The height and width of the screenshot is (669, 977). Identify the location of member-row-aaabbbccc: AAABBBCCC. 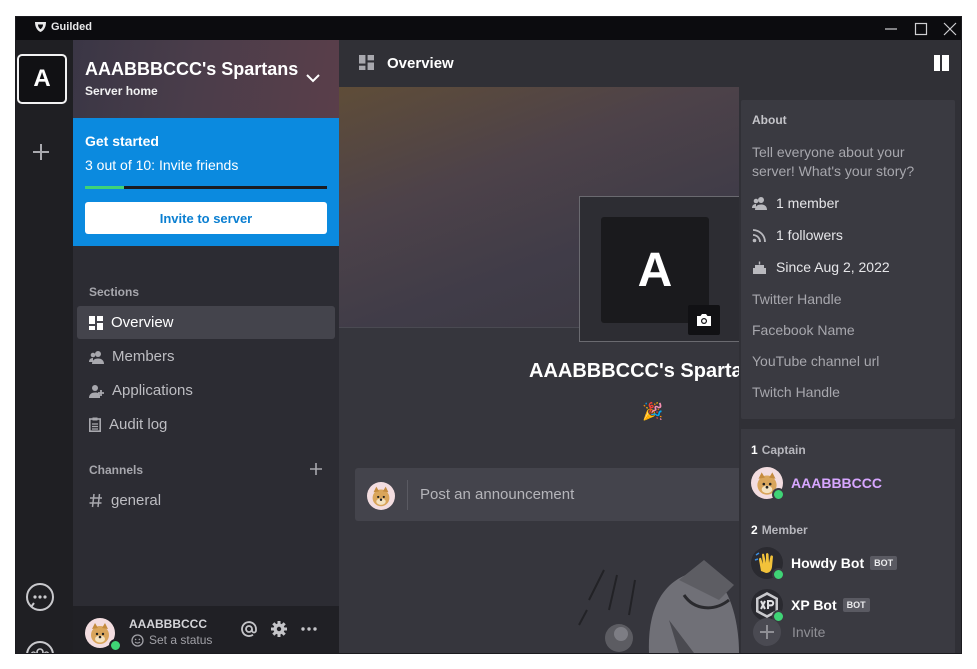
(851, 484).